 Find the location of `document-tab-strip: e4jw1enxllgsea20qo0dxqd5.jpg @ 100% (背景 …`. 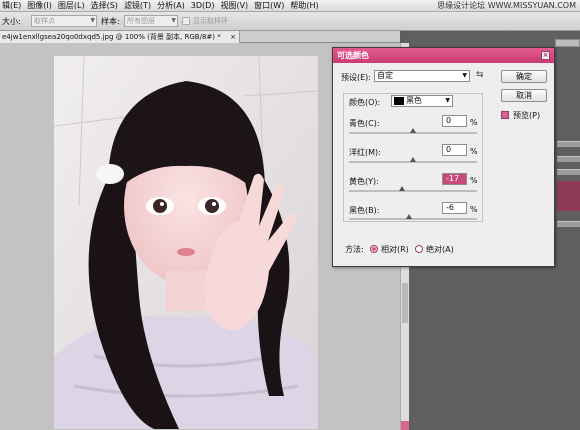

document-tab-strip: e4jw1enxllgsea20qo0dxqd5.jpg @ 100% (背景 … is located at coordinates (200, 37).